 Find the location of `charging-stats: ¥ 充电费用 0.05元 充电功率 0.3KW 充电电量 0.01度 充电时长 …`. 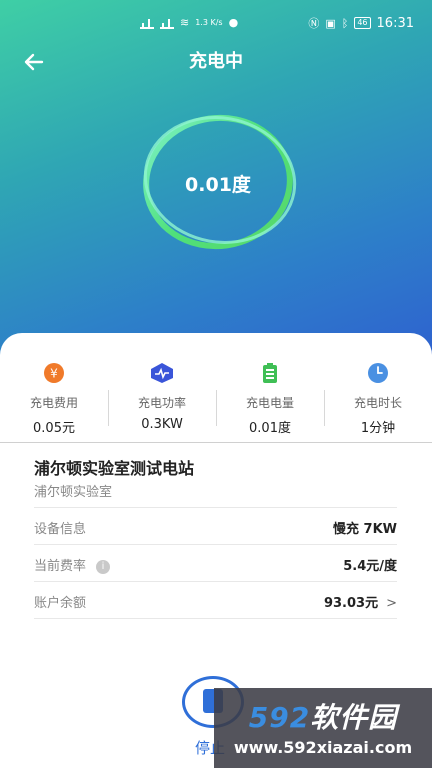

charging-stats: ¥ 充电费用 0.05元 充电功率 0.3KW 充电电量 0.01度 充电时长 … is located at coordinates (216, 399).